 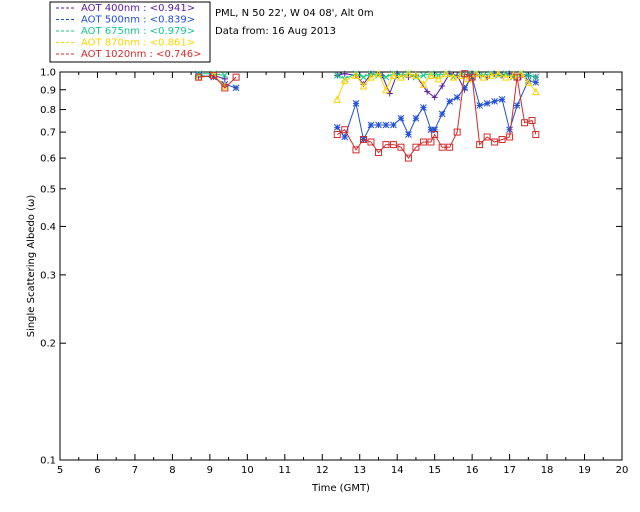 I want to click on y-tick-label: 0.6, so click(x=48, y=159).